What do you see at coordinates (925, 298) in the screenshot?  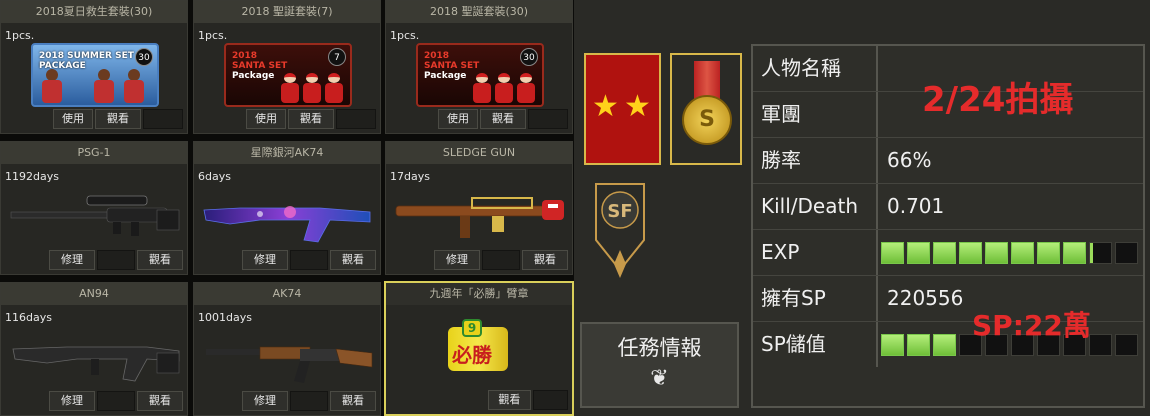 I see `stat-value: 220556` at bounding box center [925, 298].